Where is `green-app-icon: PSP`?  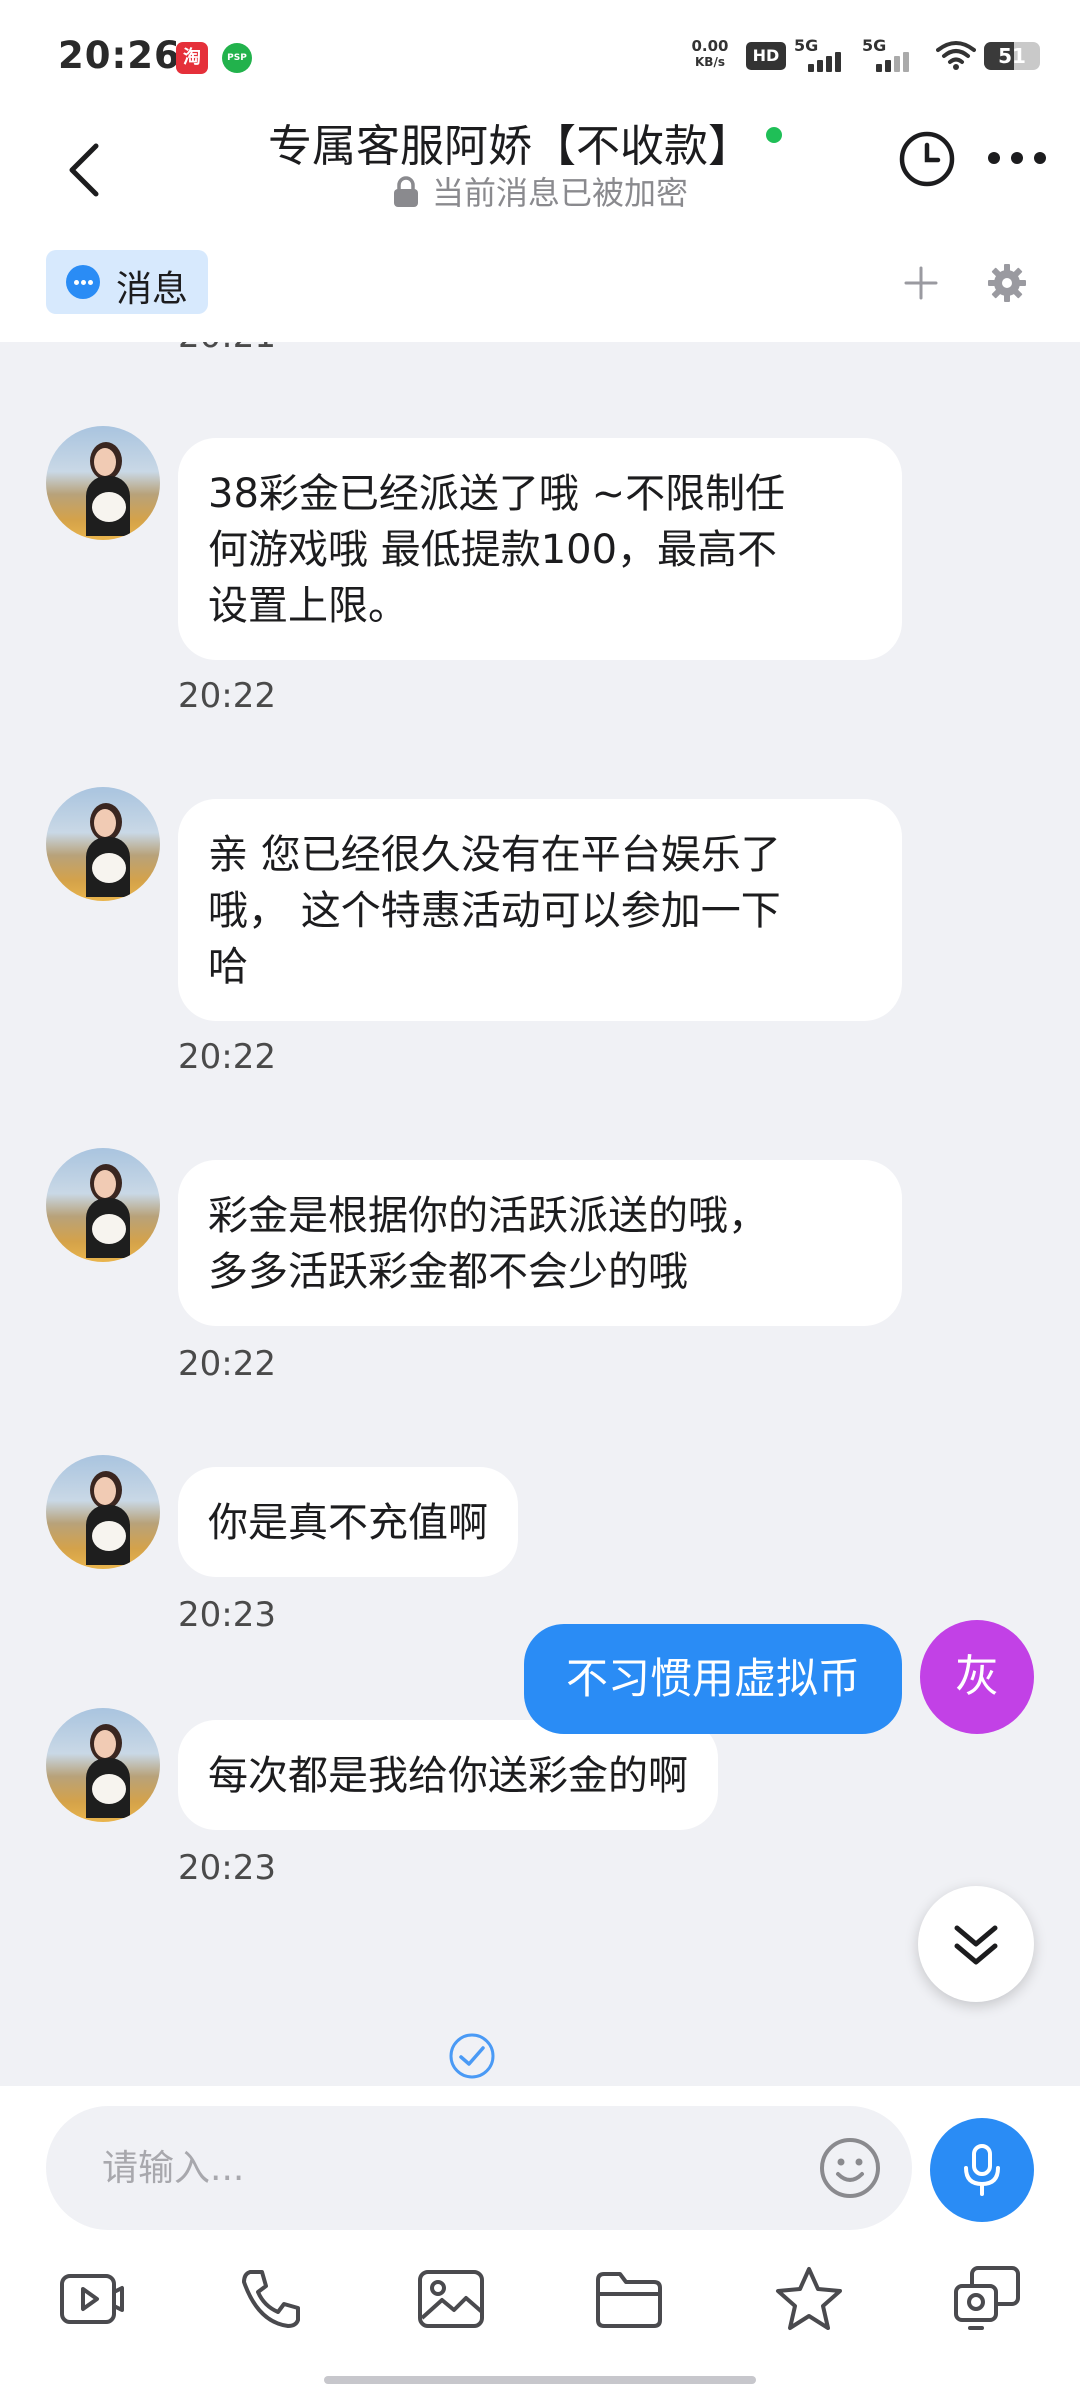 green-app-icon: PSP is located at coordinates (237, 58).